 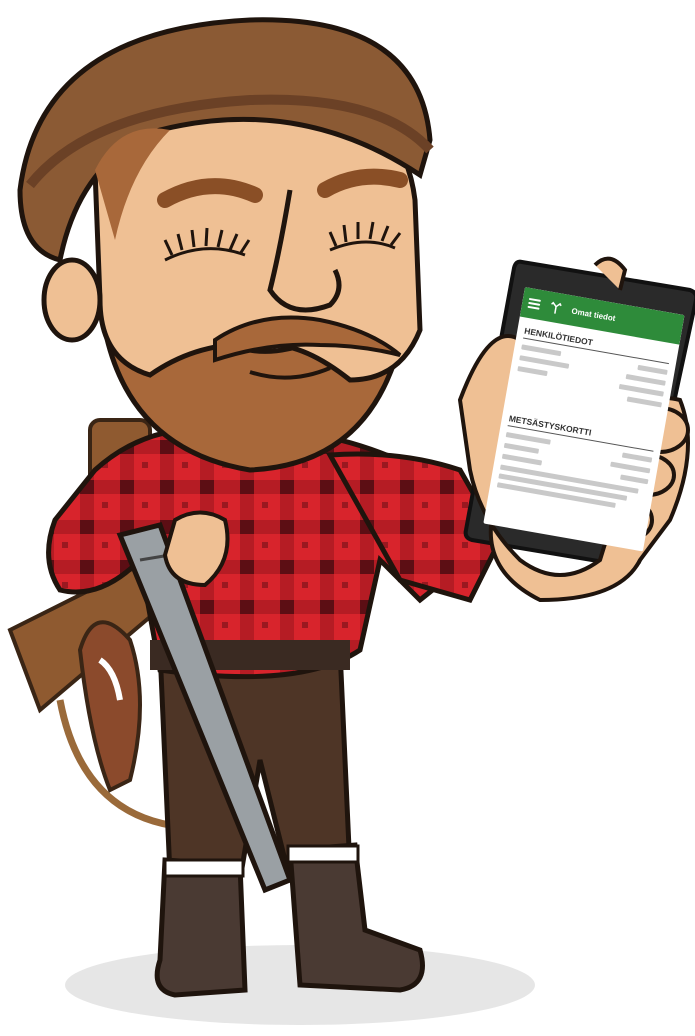 I want to click on left-hand, so click(x=196, y=549).